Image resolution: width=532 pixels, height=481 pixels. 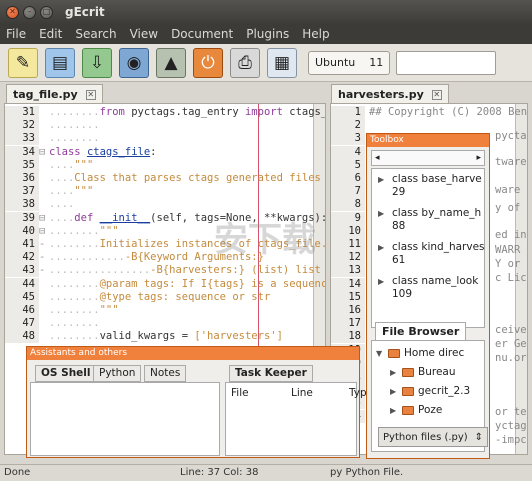 I want to click on menu-view: View, so click(x=144, y=34).